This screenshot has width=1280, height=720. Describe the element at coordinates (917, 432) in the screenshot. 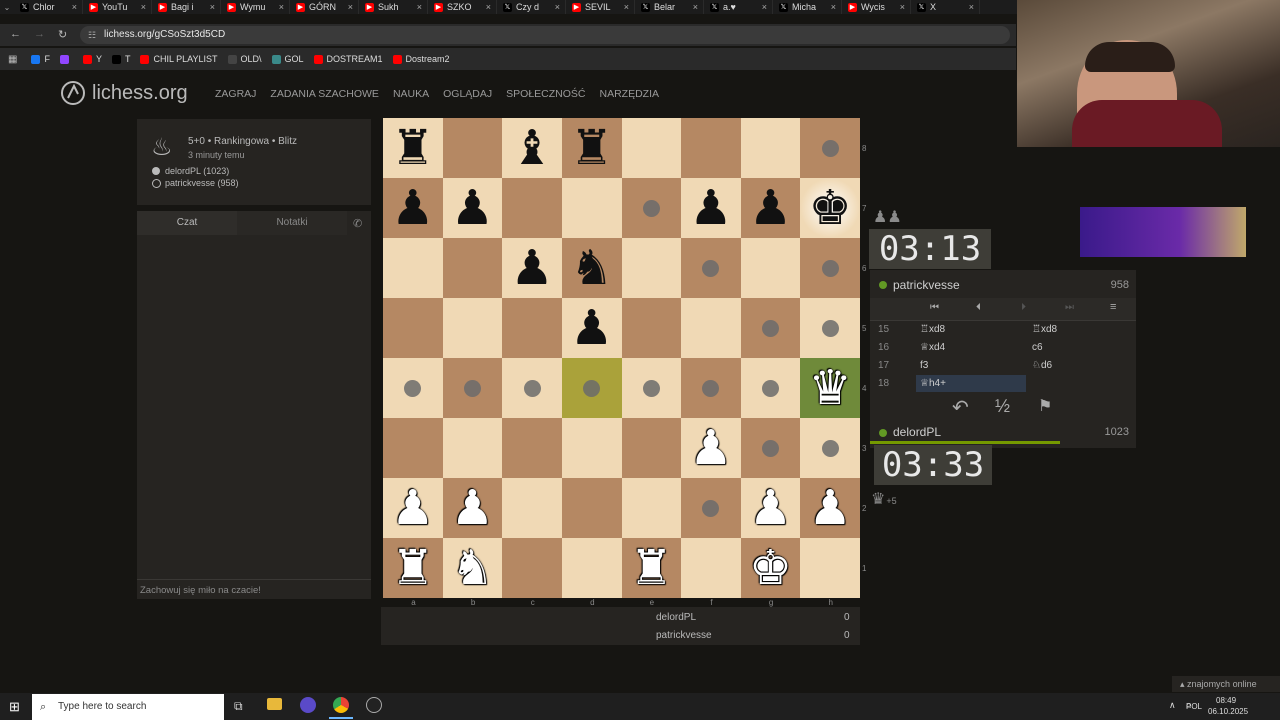

I see `bottom-player-name: delordPL` at that location.